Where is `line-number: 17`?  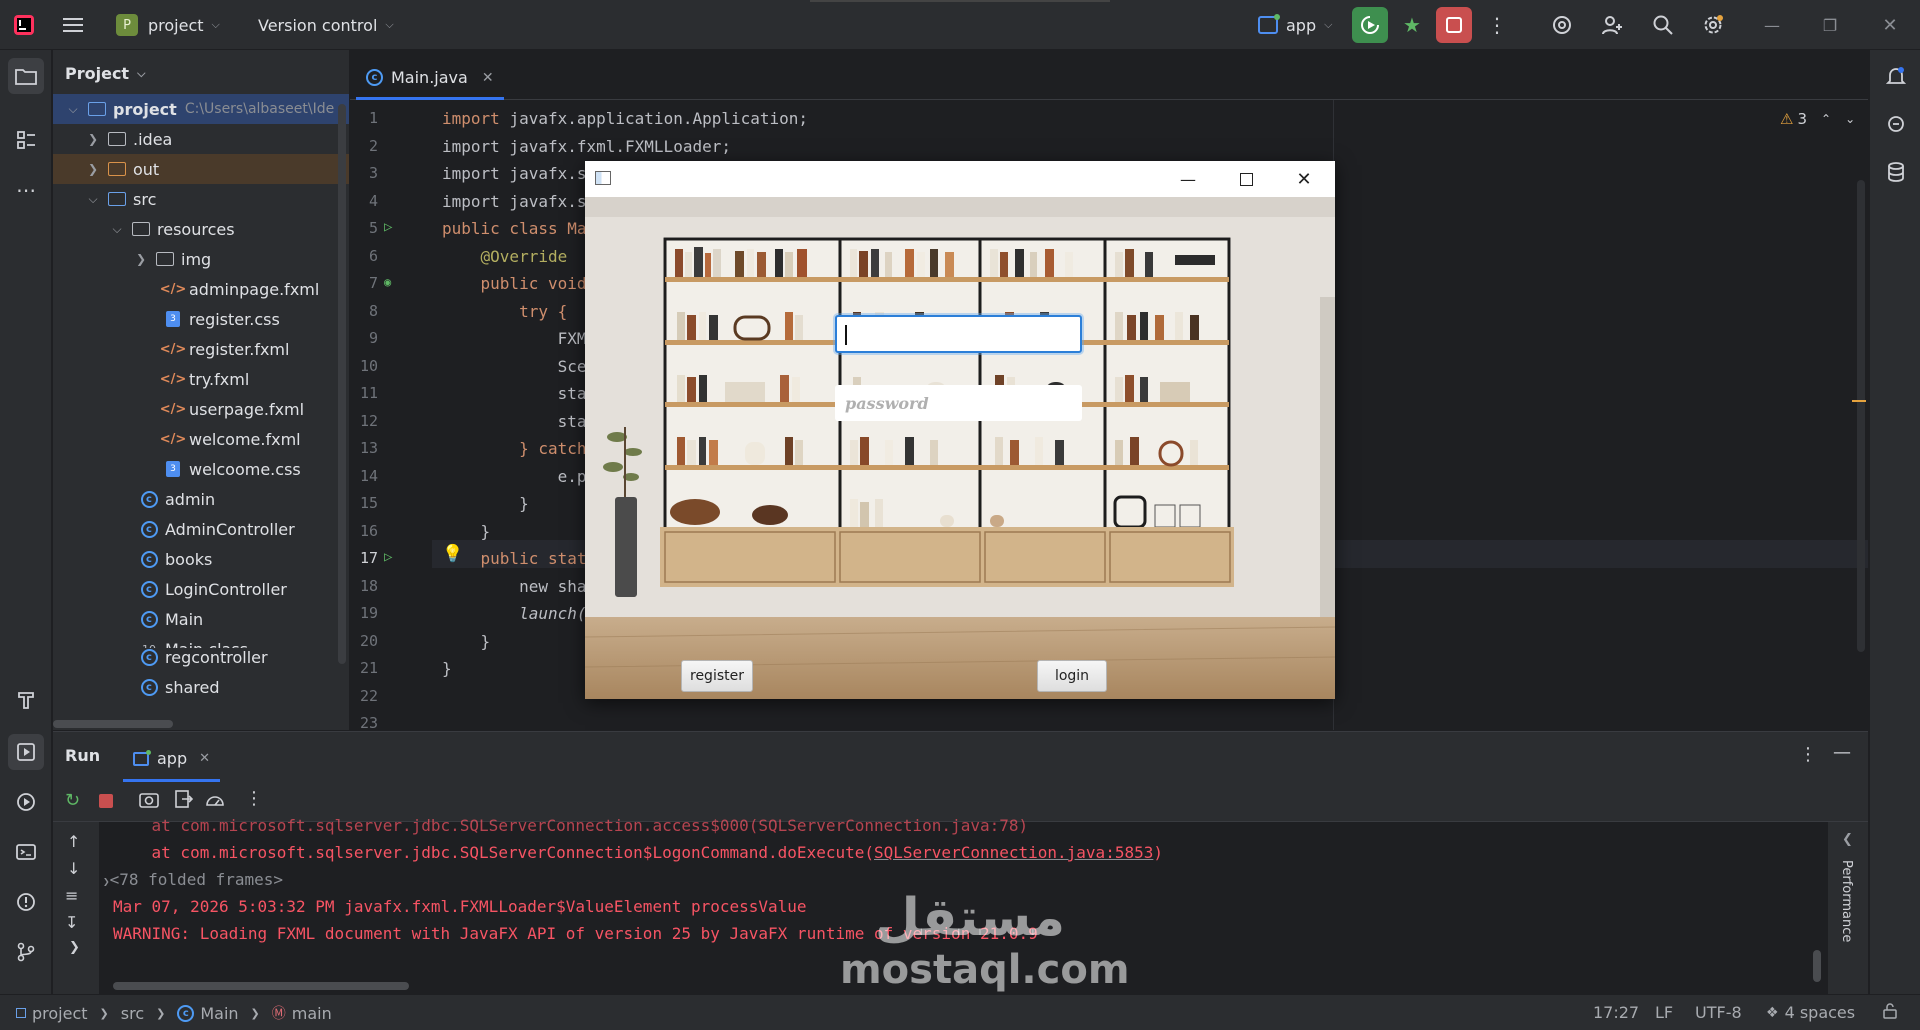
line-number: 17 is located at coordinates (368, 558).